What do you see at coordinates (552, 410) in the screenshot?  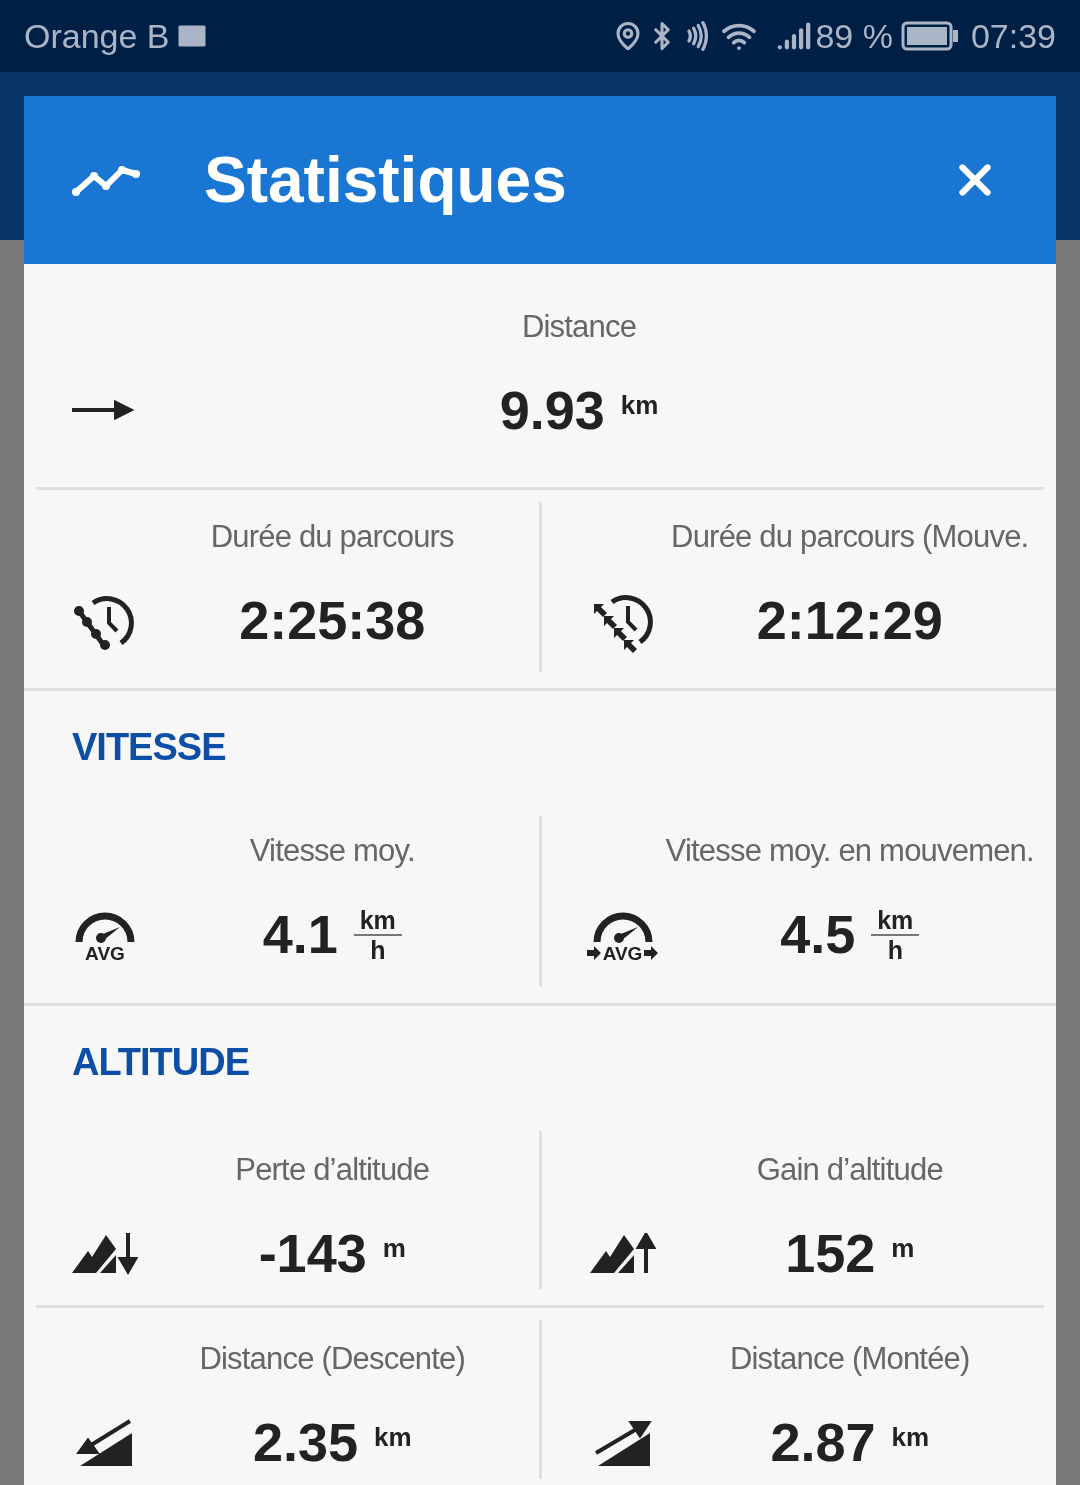 I see `stat-value: 9.93` at bounding box center [552, 410].